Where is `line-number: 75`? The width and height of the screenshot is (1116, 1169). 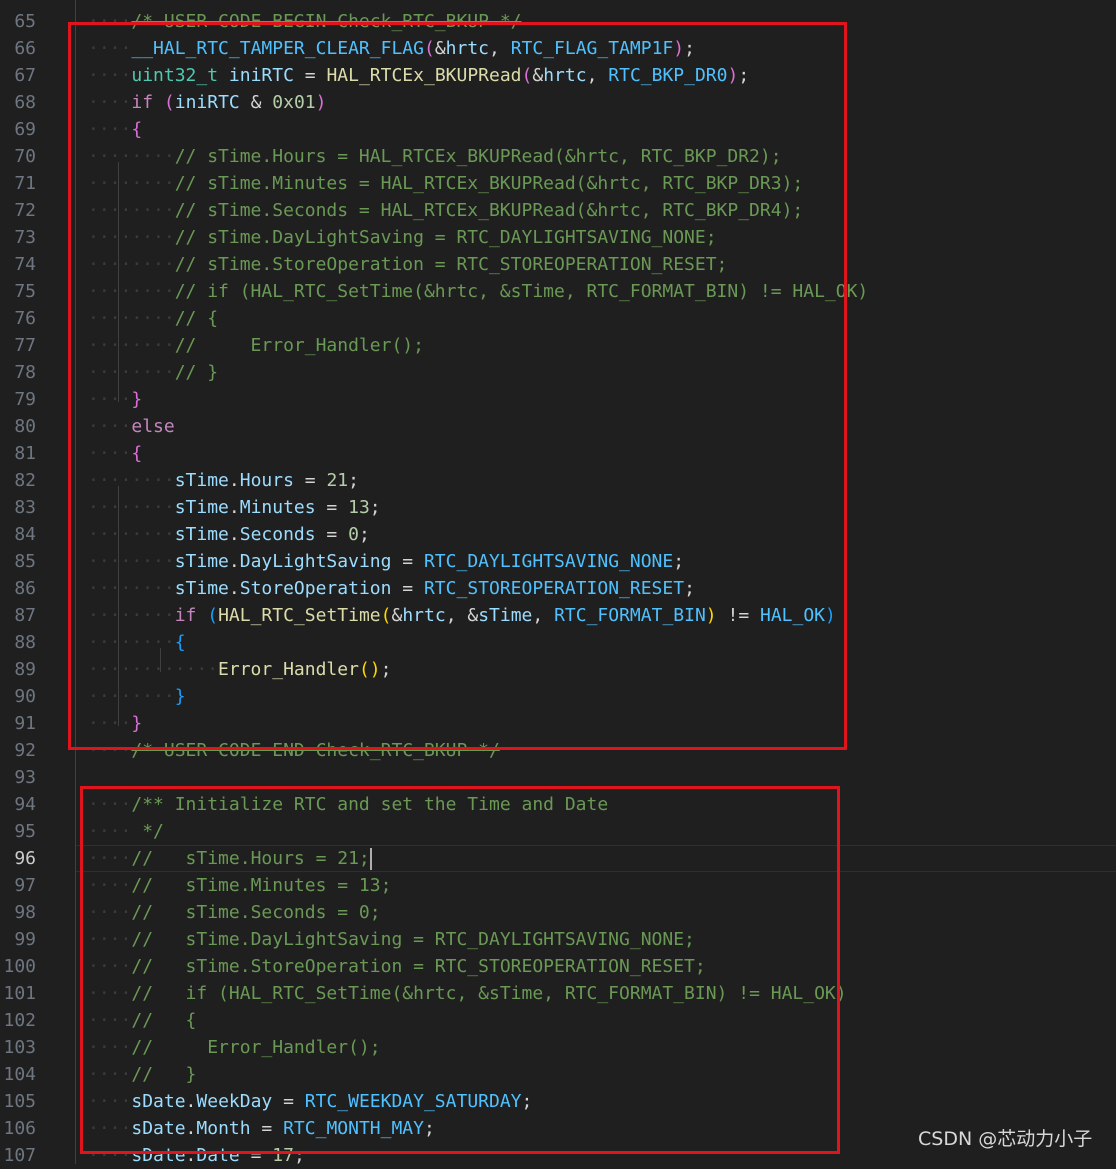 line-number: 75 is located at coordinates (25, 291).